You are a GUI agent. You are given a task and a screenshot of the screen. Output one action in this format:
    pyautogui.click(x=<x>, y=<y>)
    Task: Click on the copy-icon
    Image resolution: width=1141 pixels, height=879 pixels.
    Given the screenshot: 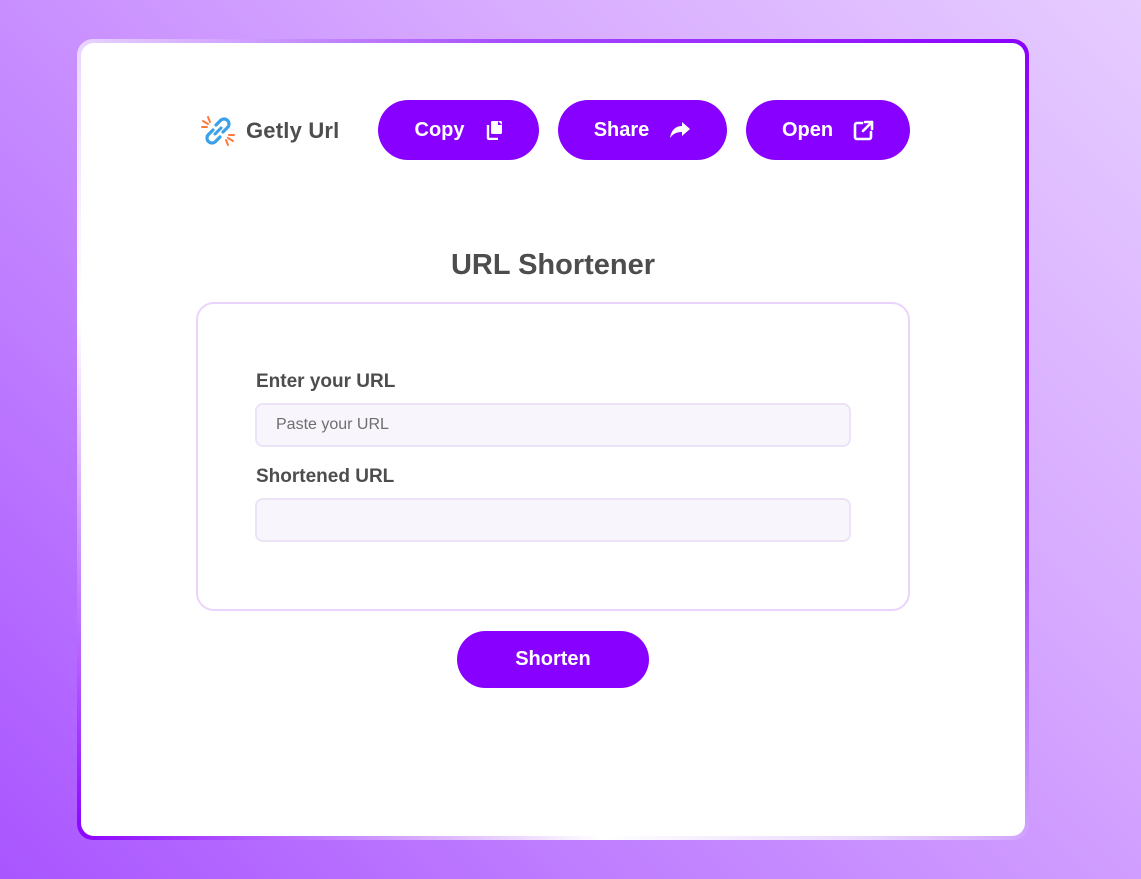 What is the action you would take?
    pyautogui.click(x=494, y=130)
    